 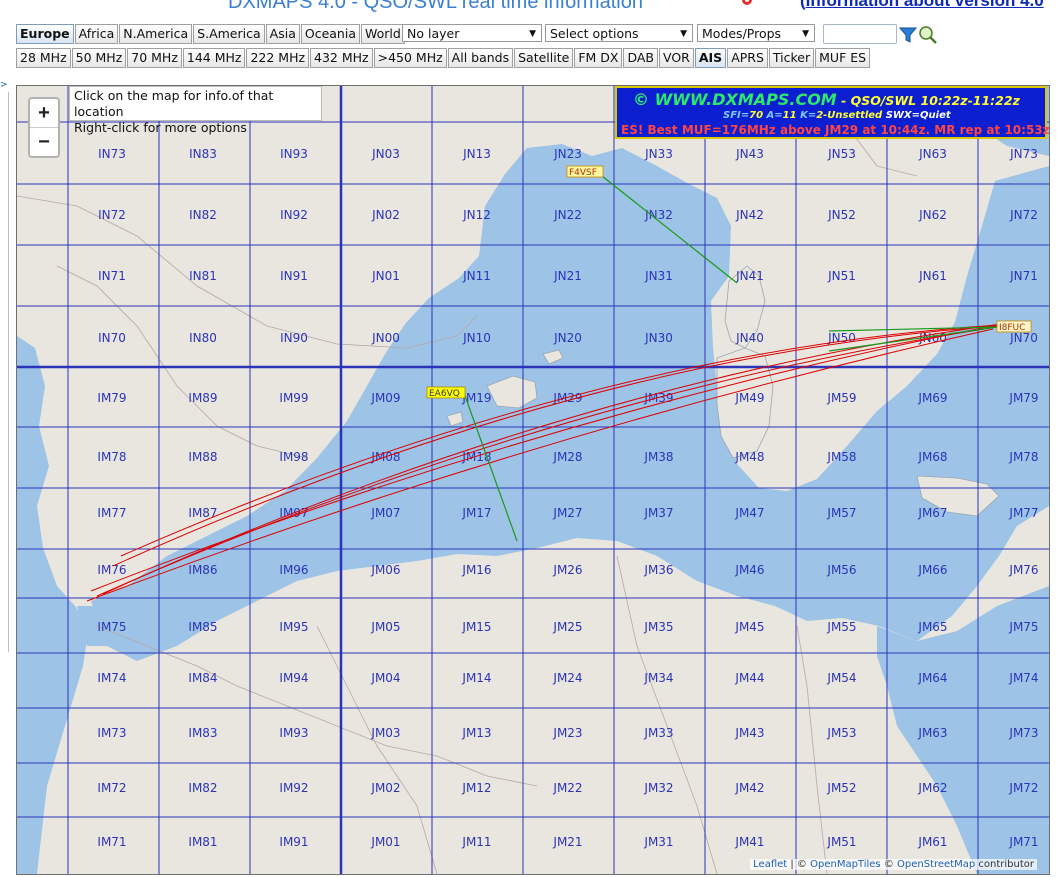 What do you see at coordinates (658, 570) in the screenshot?
I see `locator-label: JM36` at bounding box center [658, 570].